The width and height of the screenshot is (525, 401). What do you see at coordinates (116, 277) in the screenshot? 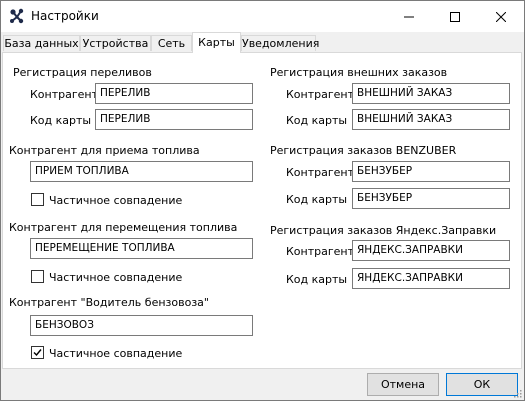
I see `fuel-transfer-partial-label: Частичное совпадение` at bounding box center [116, 277].